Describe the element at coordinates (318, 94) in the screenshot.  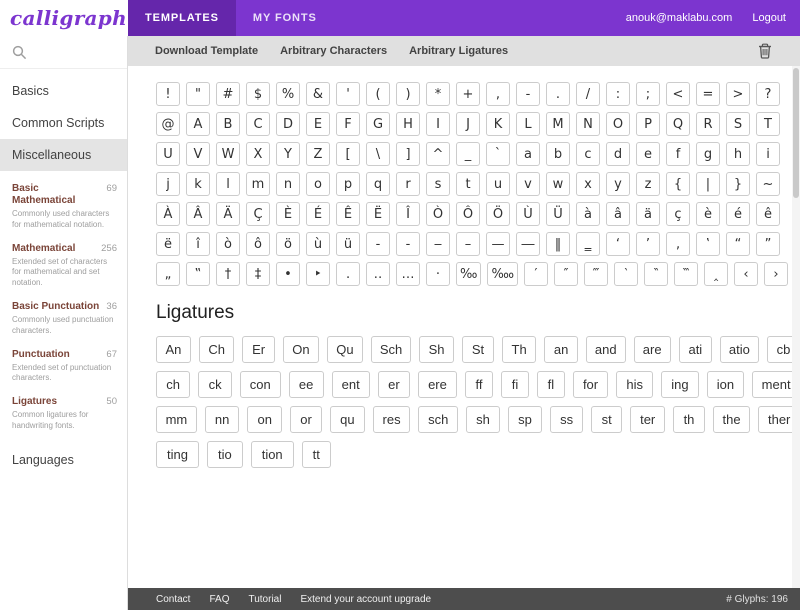
I see `char-chip: &` at that location.